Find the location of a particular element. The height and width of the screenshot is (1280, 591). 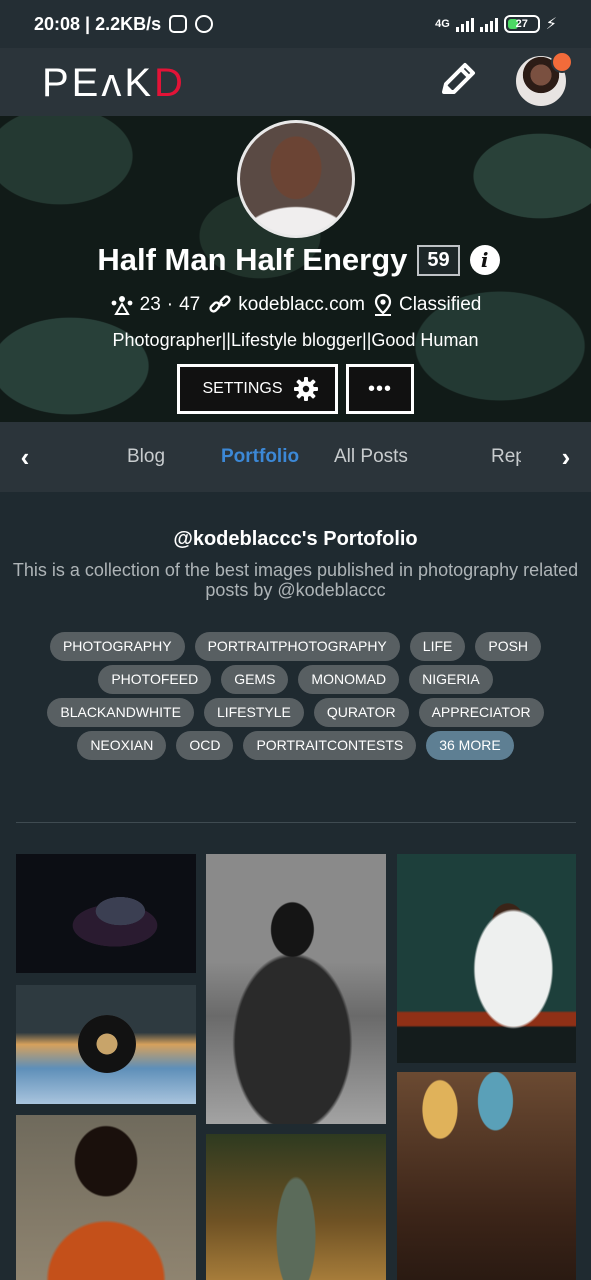

reputation-badge: 59 is located at coordinates (438, 260).